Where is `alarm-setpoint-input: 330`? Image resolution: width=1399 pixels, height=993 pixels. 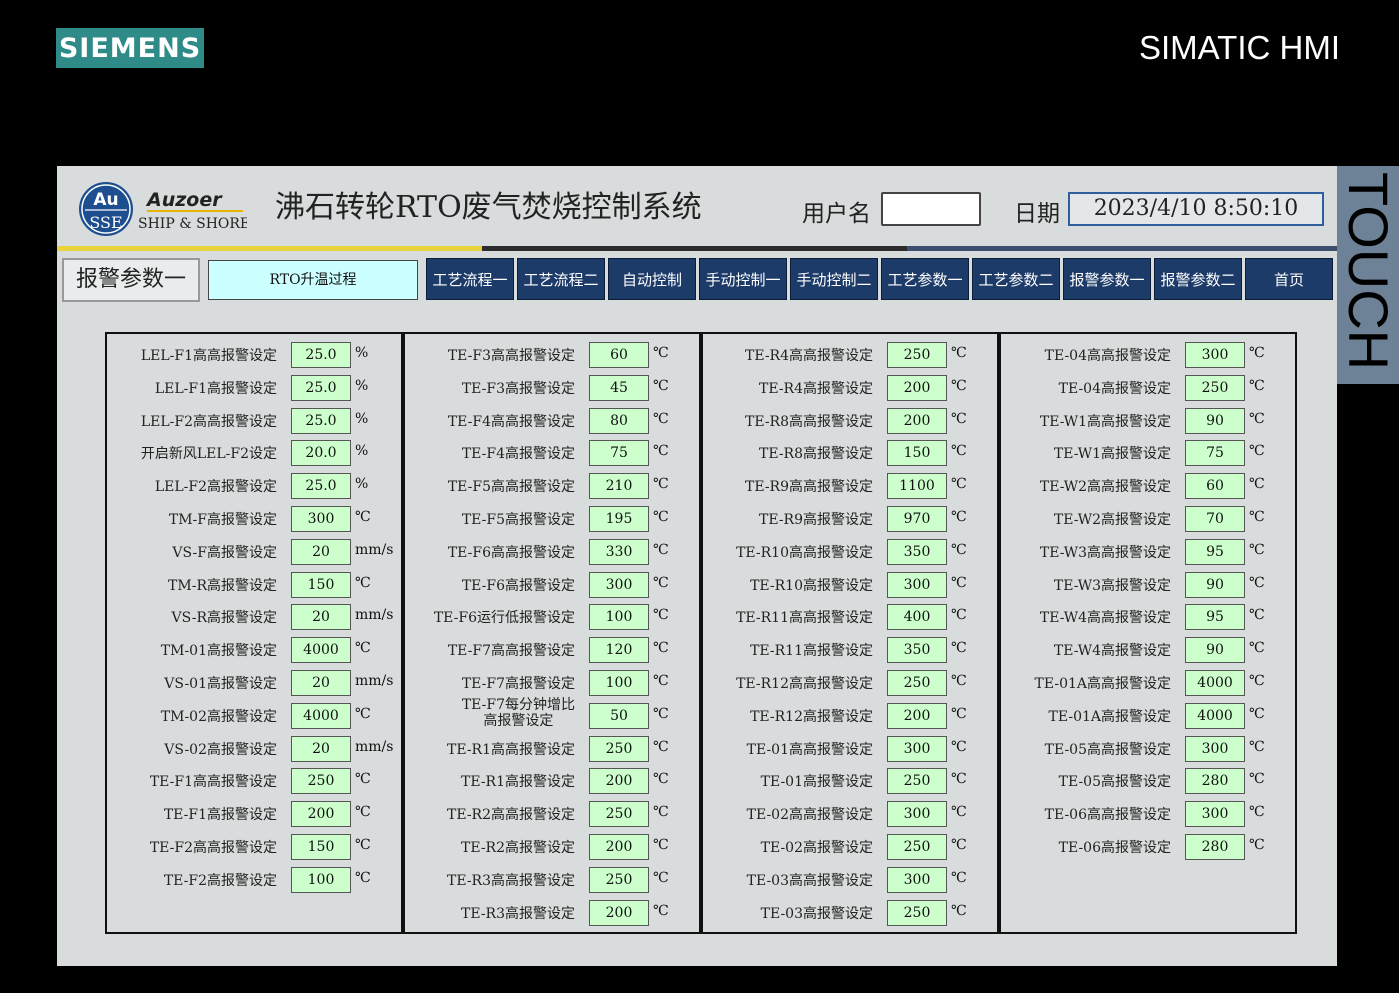 alarm-setpoint-input: 330 is located at coordinates (619, 551).